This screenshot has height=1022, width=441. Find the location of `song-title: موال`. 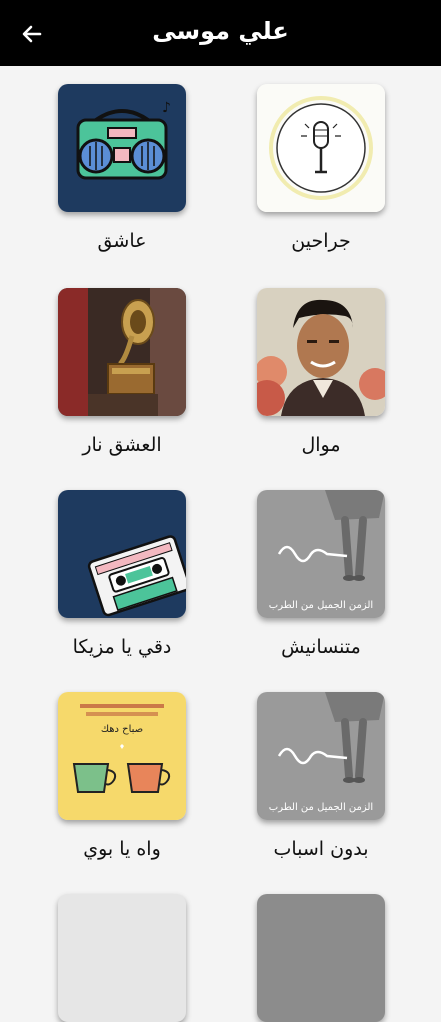

song-title: موال is located at coordinates (321, 445).